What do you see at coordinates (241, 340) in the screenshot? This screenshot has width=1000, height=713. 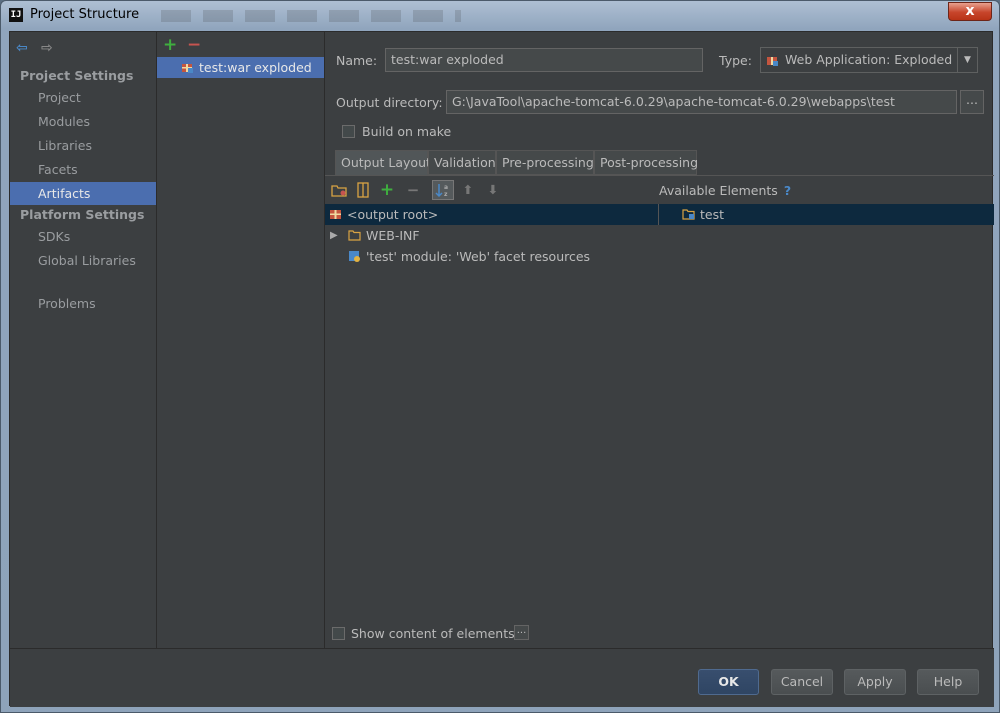 I see `artifact-list: + − test:war exploded` at bounding box center [241, 340].